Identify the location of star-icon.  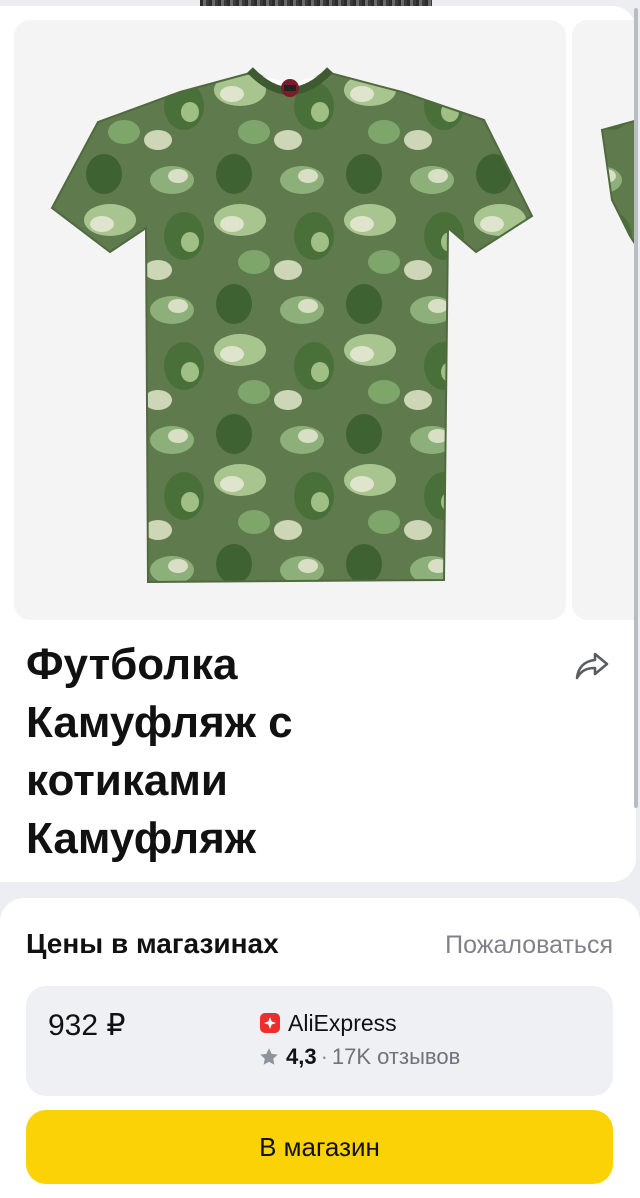
(269, 1056).